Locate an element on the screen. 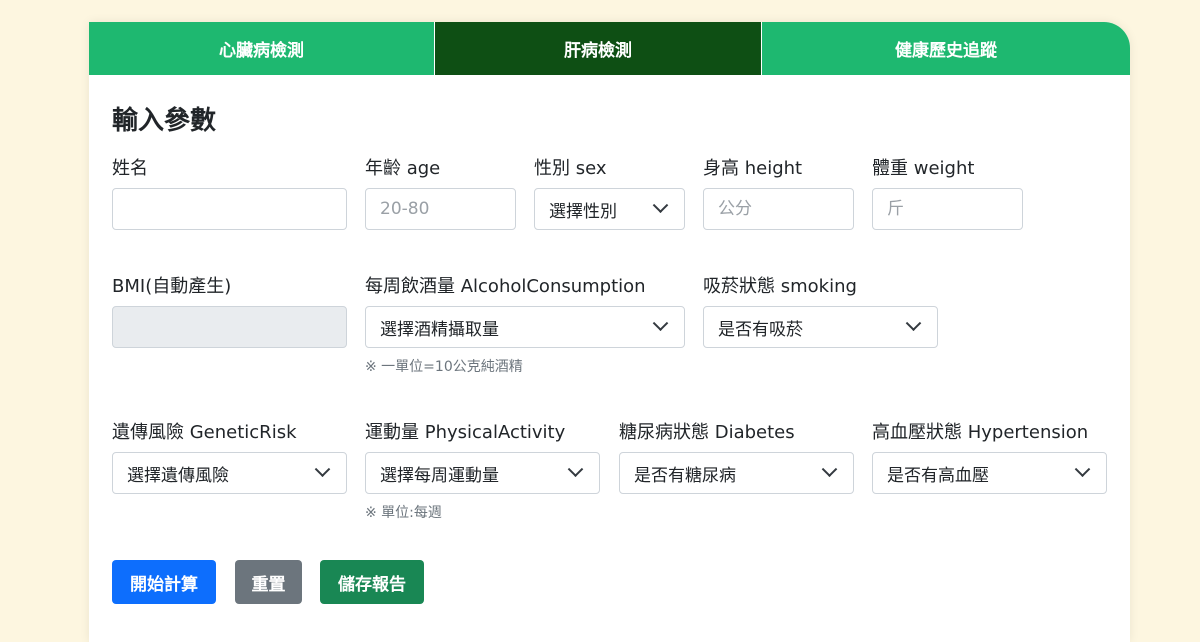 The width and height of the screenshot is (1200, 642). sex-select: 選擇性別 is located at coordinates (609, 209).